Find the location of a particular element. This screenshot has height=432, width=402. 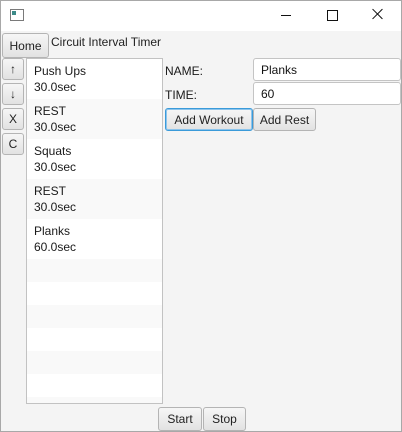

app-icon is located at coordinates (17, 15).